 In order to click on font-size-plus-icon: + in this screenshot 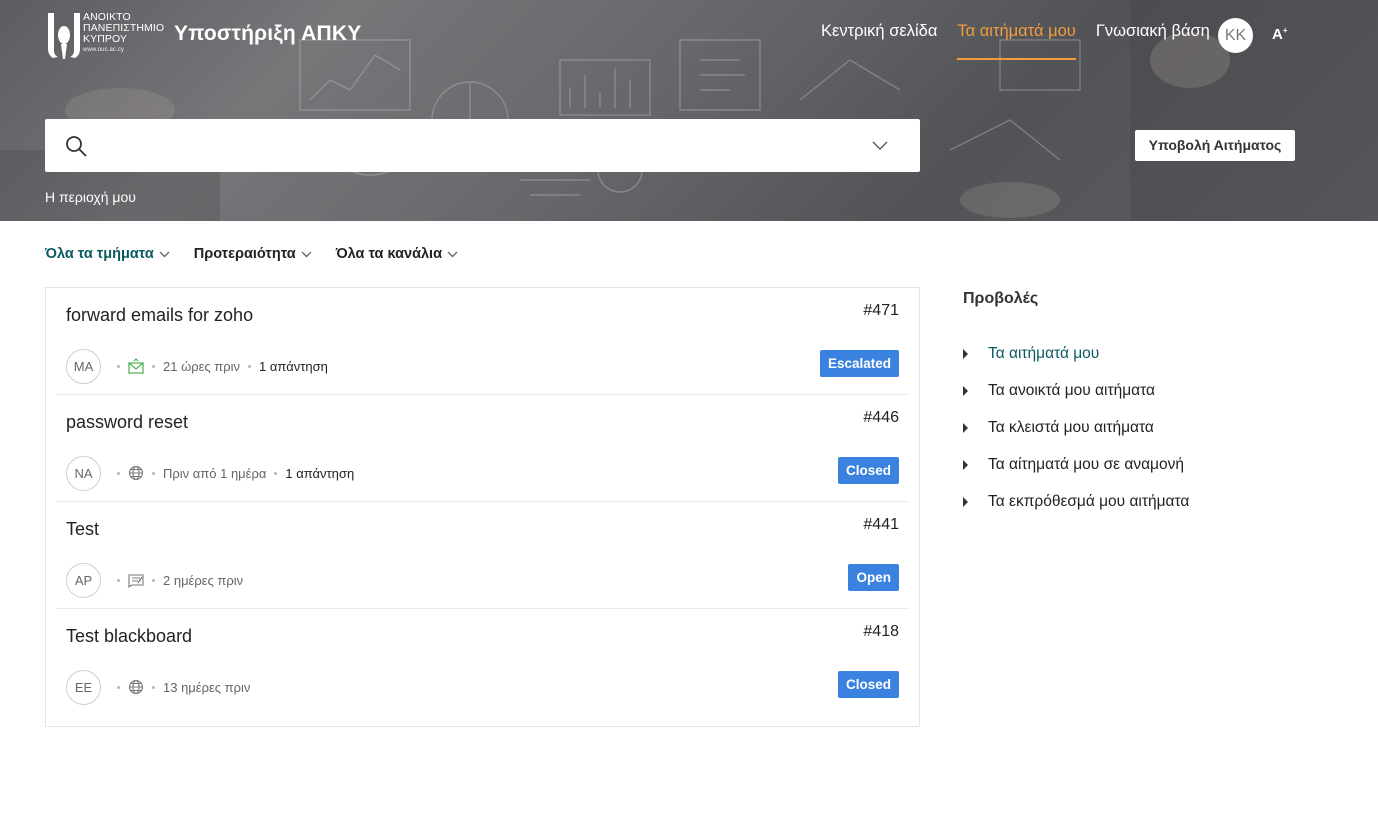, I will do `click(1285, 30)`.